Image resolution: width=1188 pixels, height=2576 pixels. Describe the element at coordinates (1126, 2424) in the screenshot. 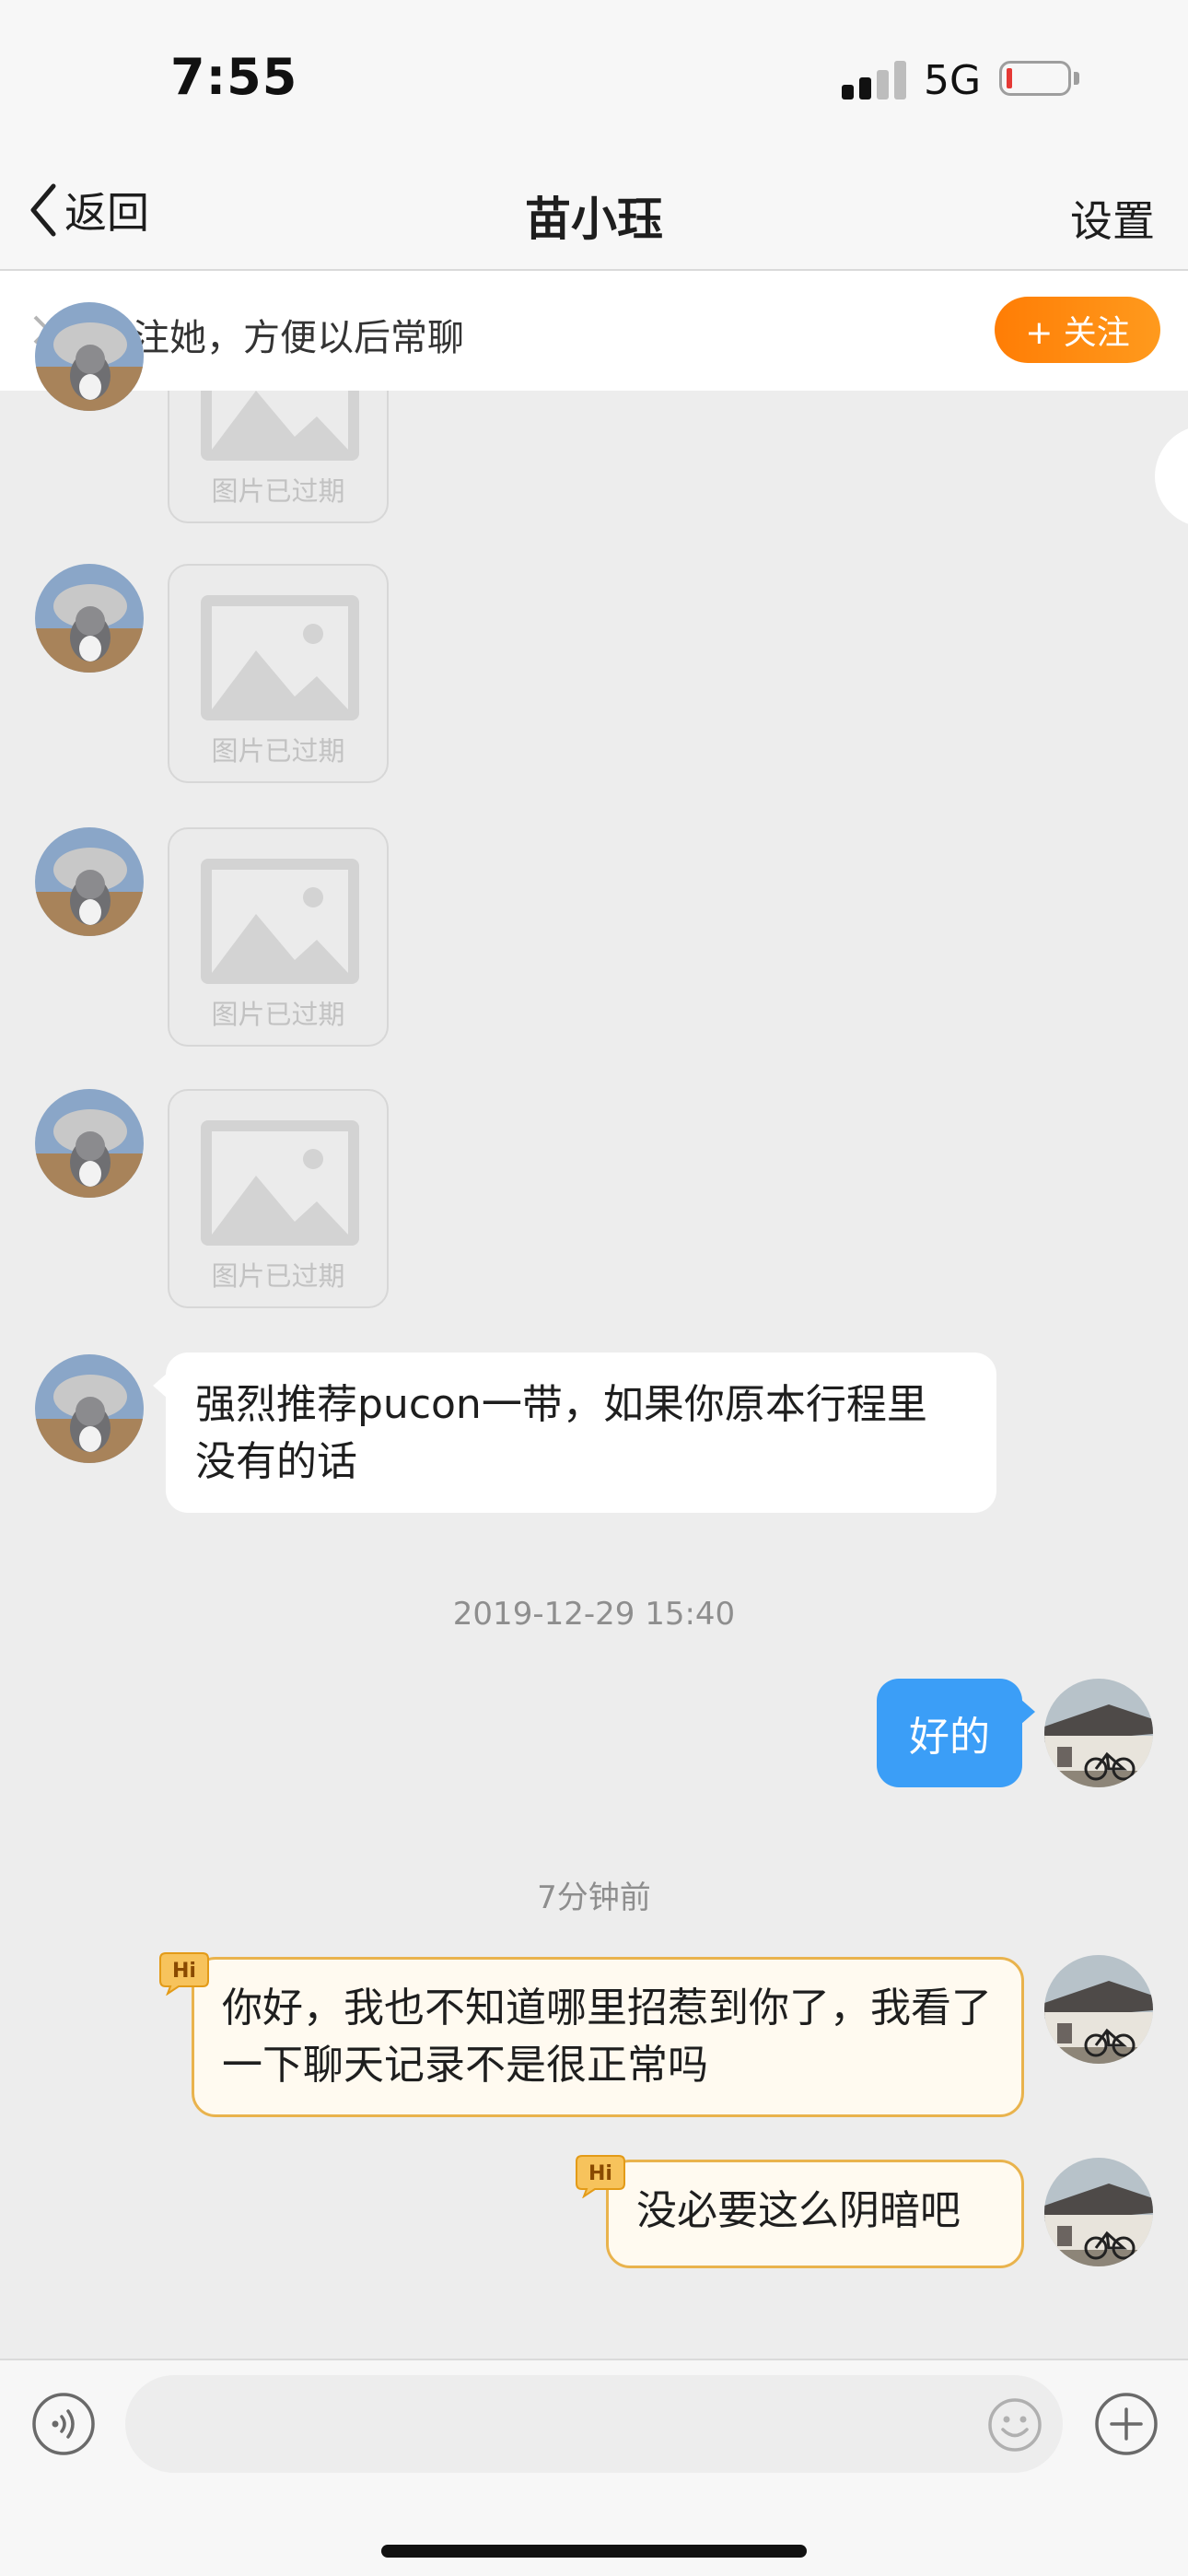

I see `add-attachment-icon` at that location.